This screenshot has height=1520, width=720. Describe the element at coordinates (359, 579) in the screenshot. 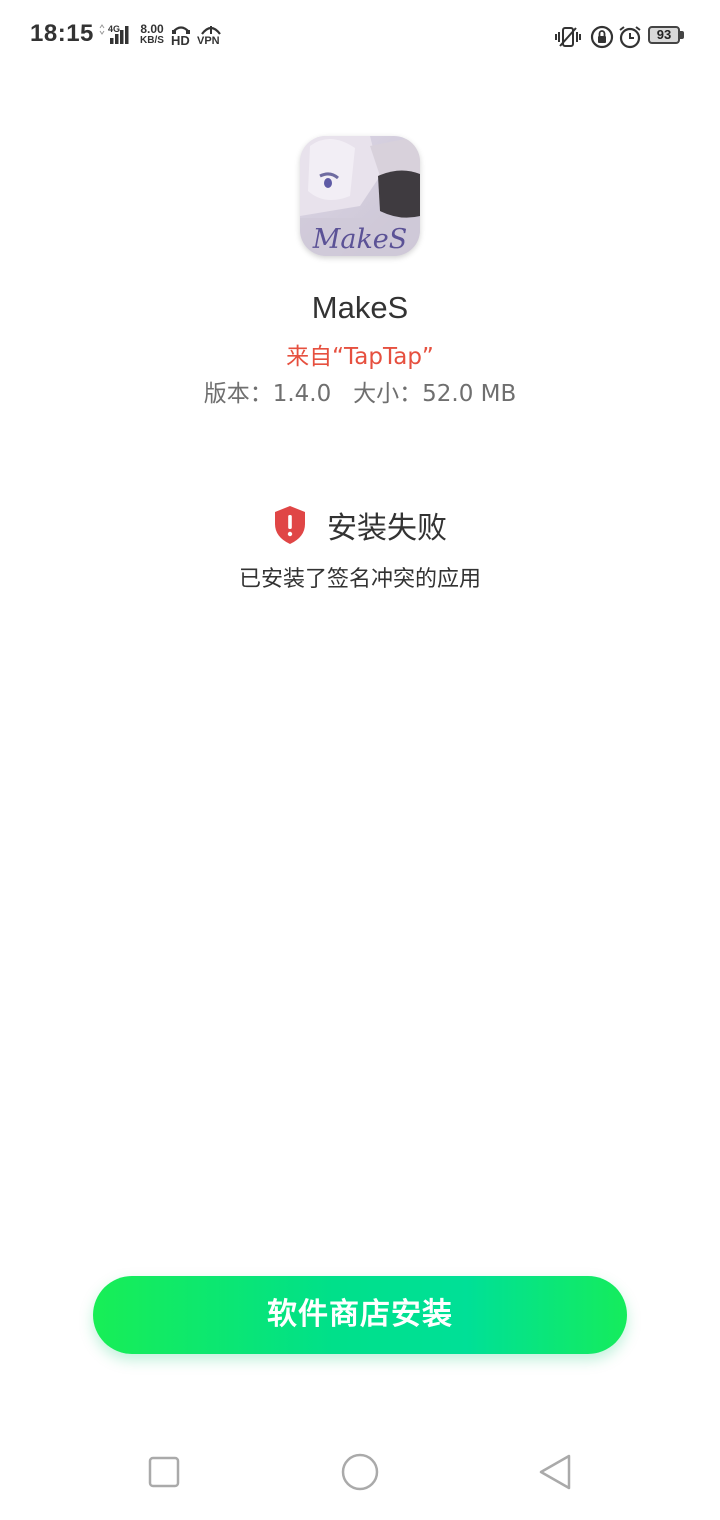

I see `error-detail: 已安装了签名冲突的应用` at that location.